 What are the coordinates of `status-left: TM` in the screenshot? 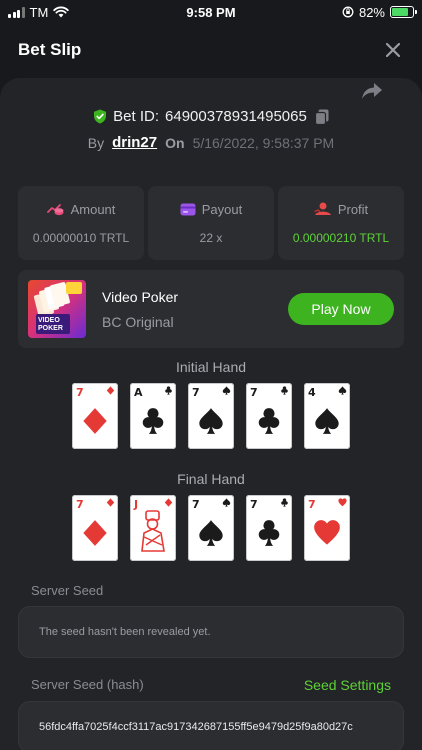 It's located at (38, 12).